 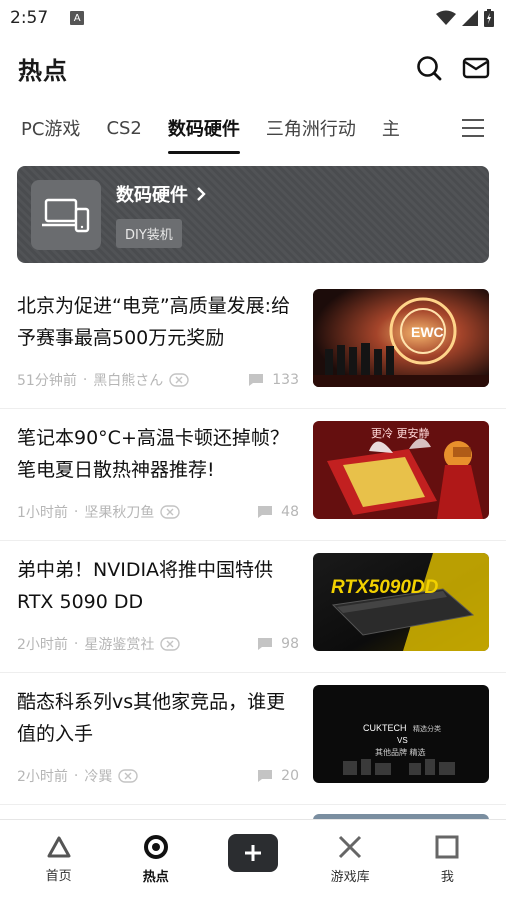 I want to click on laptop-phone-icon, so click(x=66, y=215).